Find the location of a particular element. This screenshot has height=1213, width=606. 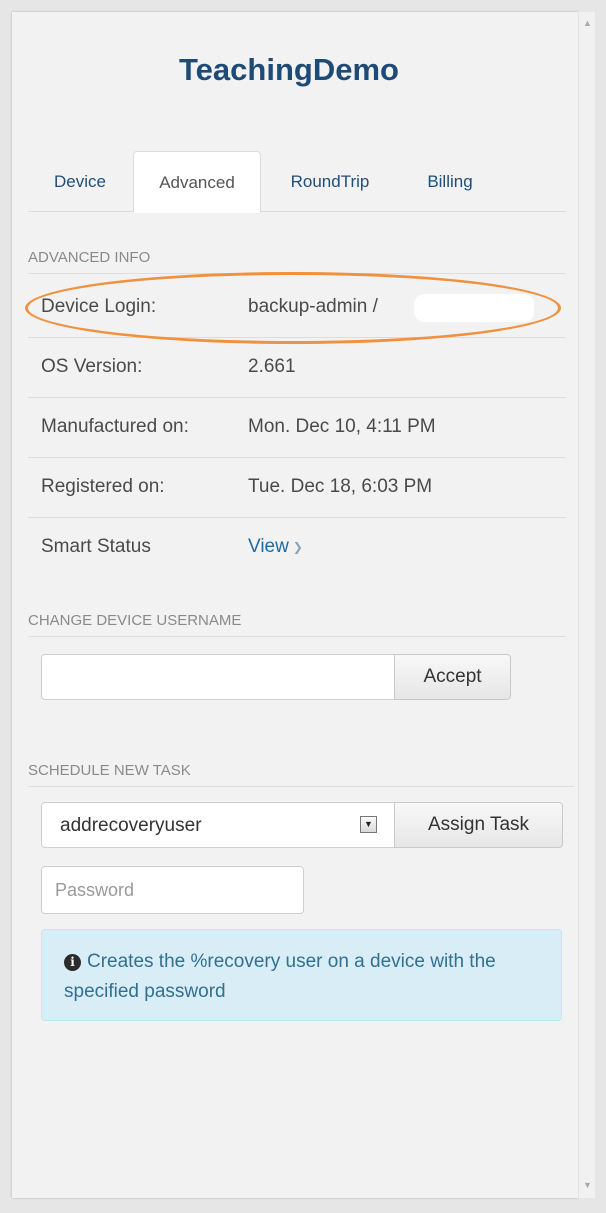

accept-button: Accept is located at coordinates (452, 677).